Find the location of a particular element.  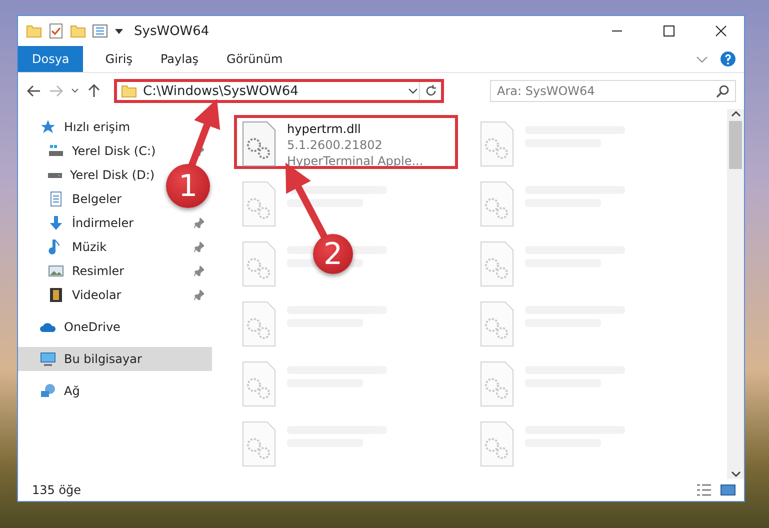

scrollbar-thumb is located at coordinates (735, 145).